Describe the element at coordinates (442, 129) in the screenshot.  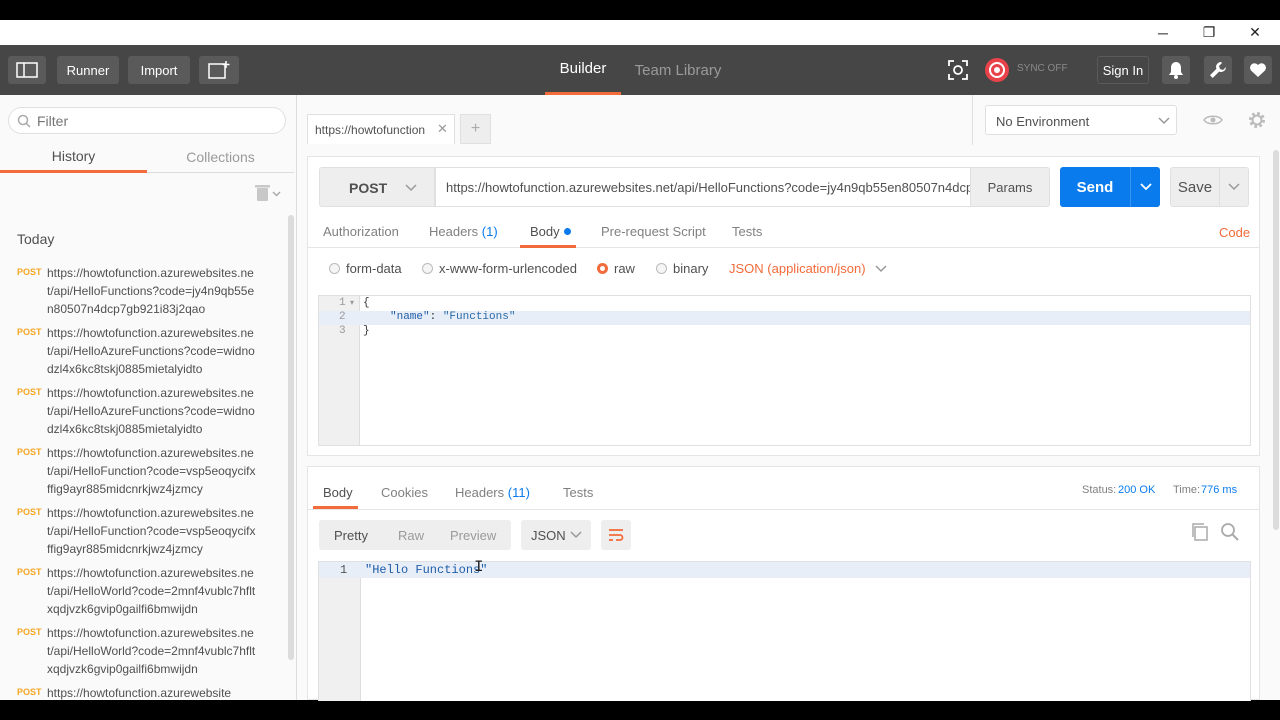
I see `close-tab-icon: ✕` at that location.